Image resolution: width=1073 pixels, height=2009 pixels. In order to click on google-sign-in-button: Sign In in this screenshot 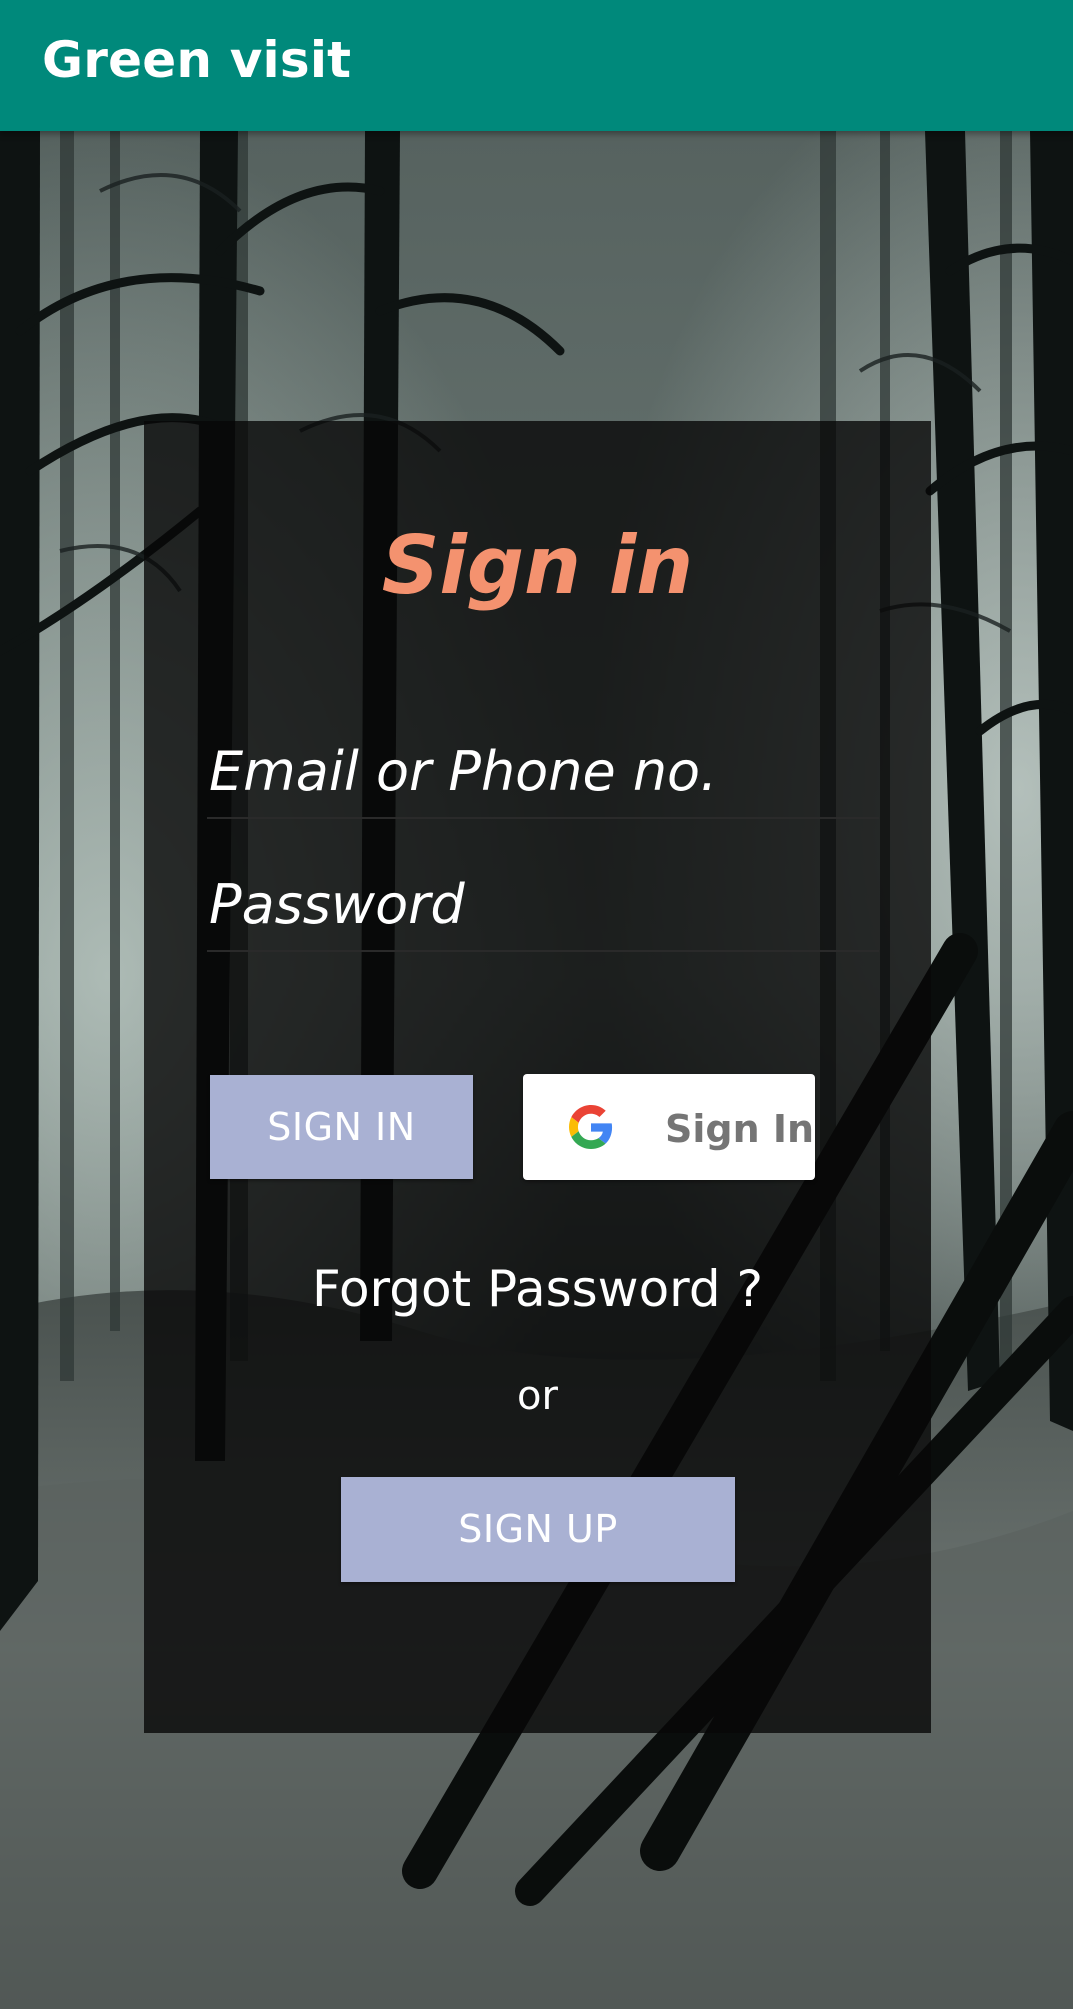, I will do `click(669, 1127)`.